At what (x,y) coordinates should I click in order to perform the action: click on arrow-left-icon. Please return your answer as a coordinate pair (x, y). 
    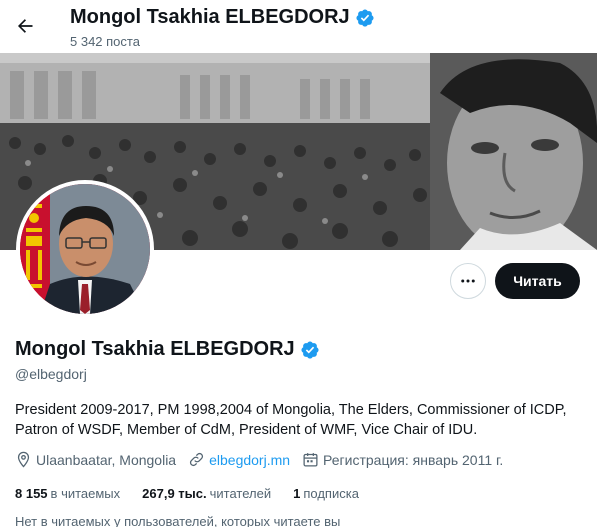
    Looking at the image, I should click on (25, 26).